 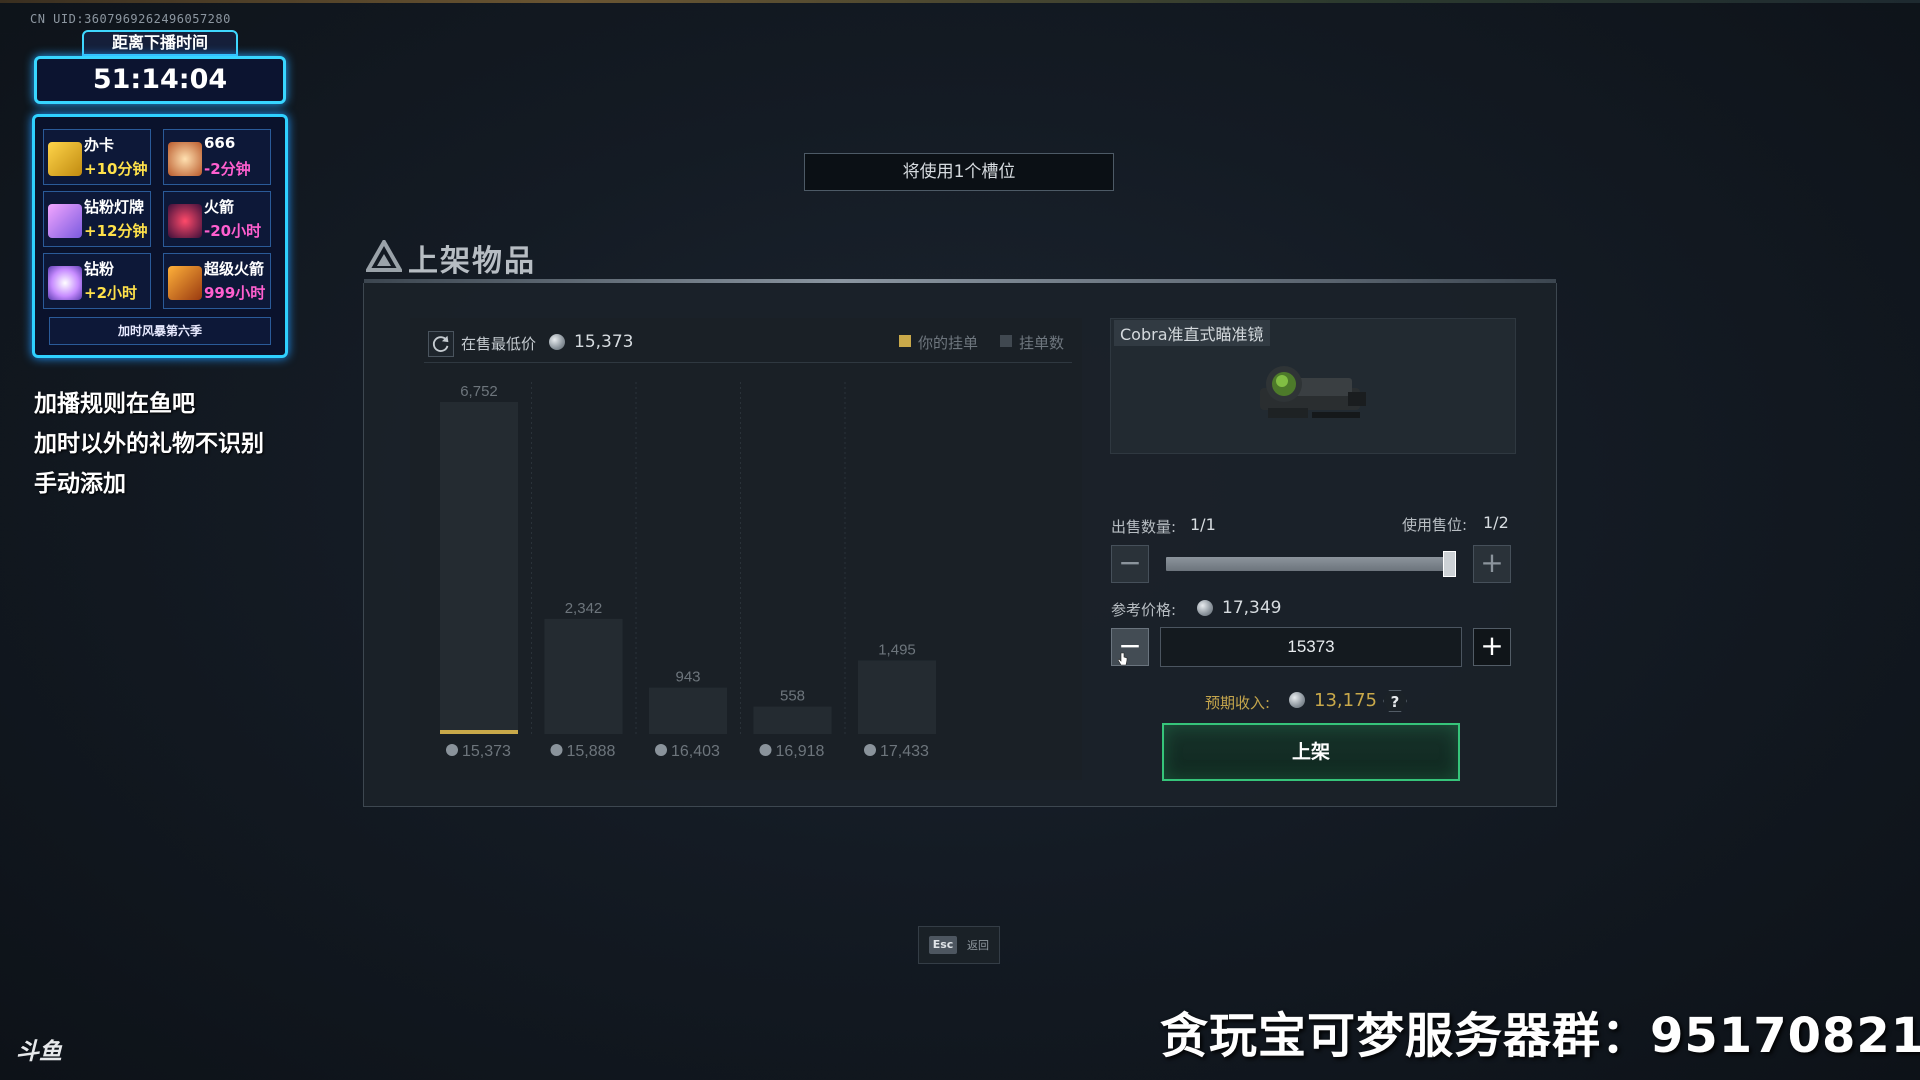 I want to click on quantity-label: 出售数量:, so click(x=1144, y=527).